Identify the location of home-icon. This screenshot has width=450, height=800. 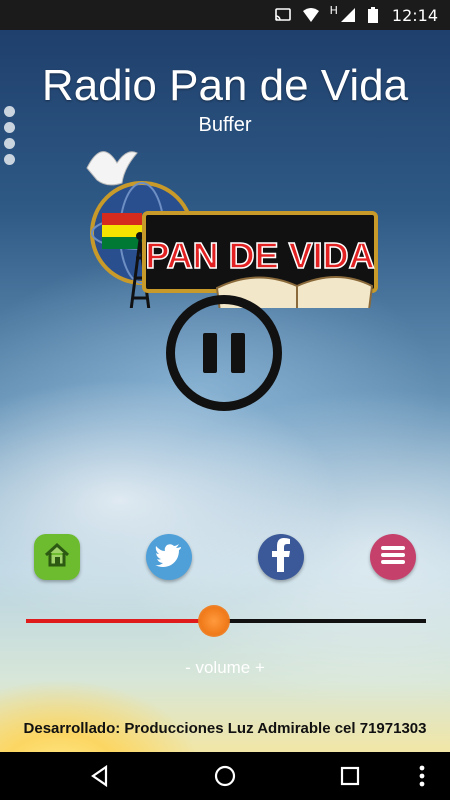
(57, 557).